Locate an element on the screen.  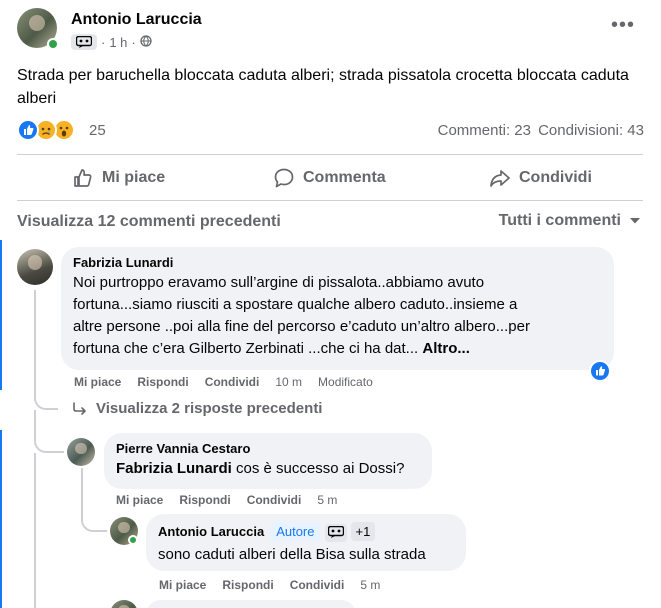
post-header: Antonio Laruccia · 1 h · ••• is located at coordinates (332, 33).